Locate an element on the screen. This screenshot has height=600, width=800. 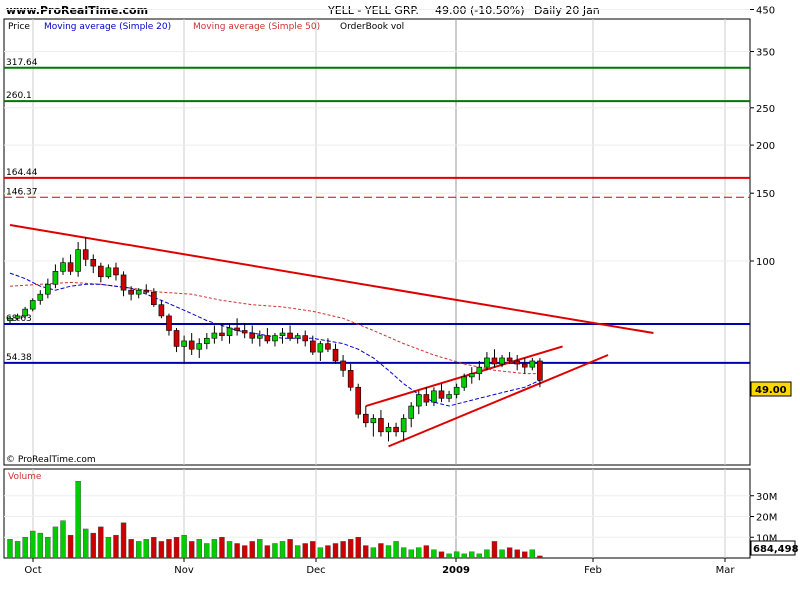
x-tick-label: Nov is located at coordinates (184, 570).